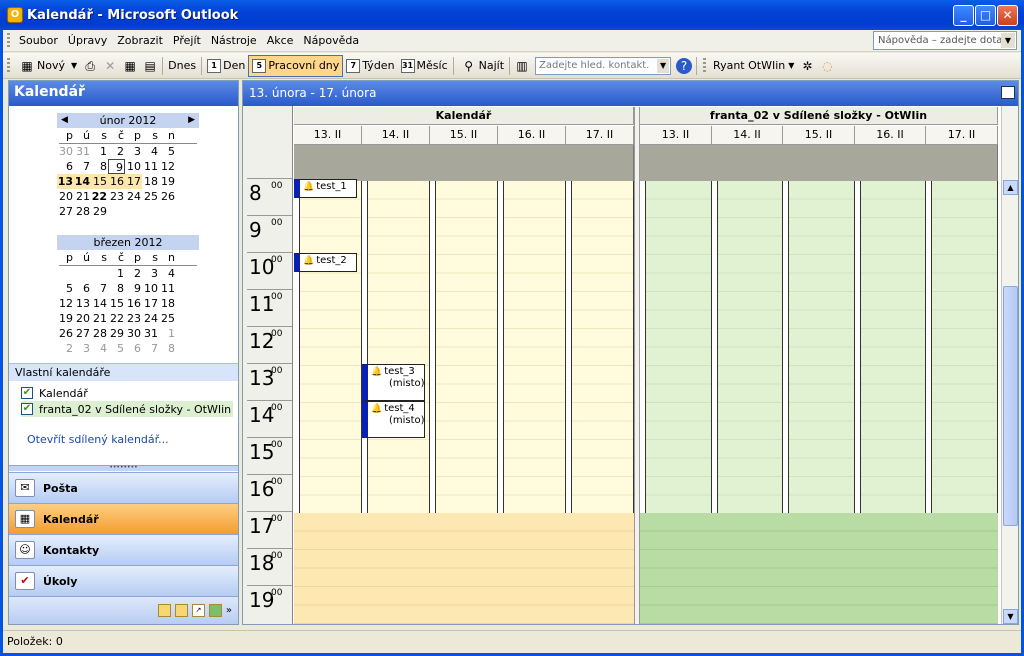 Image resolution: width=1024 pixels, height=656 pixels. Describe the element at coordinates (82, 318) in the screenshot. I see `day-cell: 20` at that location.